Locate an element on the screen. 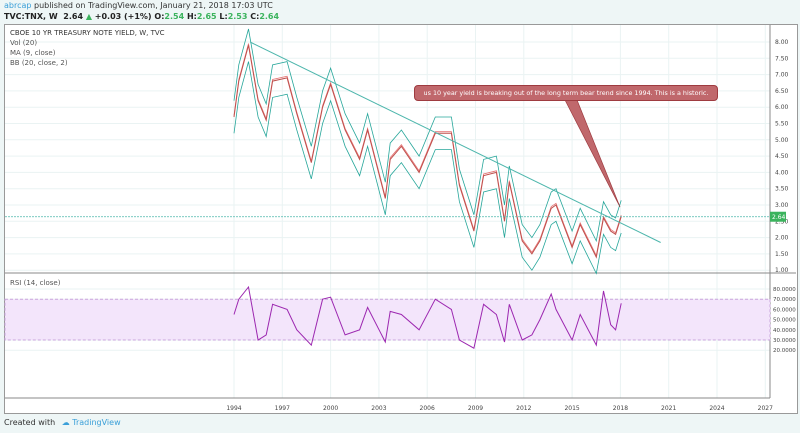  x-tick-label: 2006 is located at coordinates (427, 408).